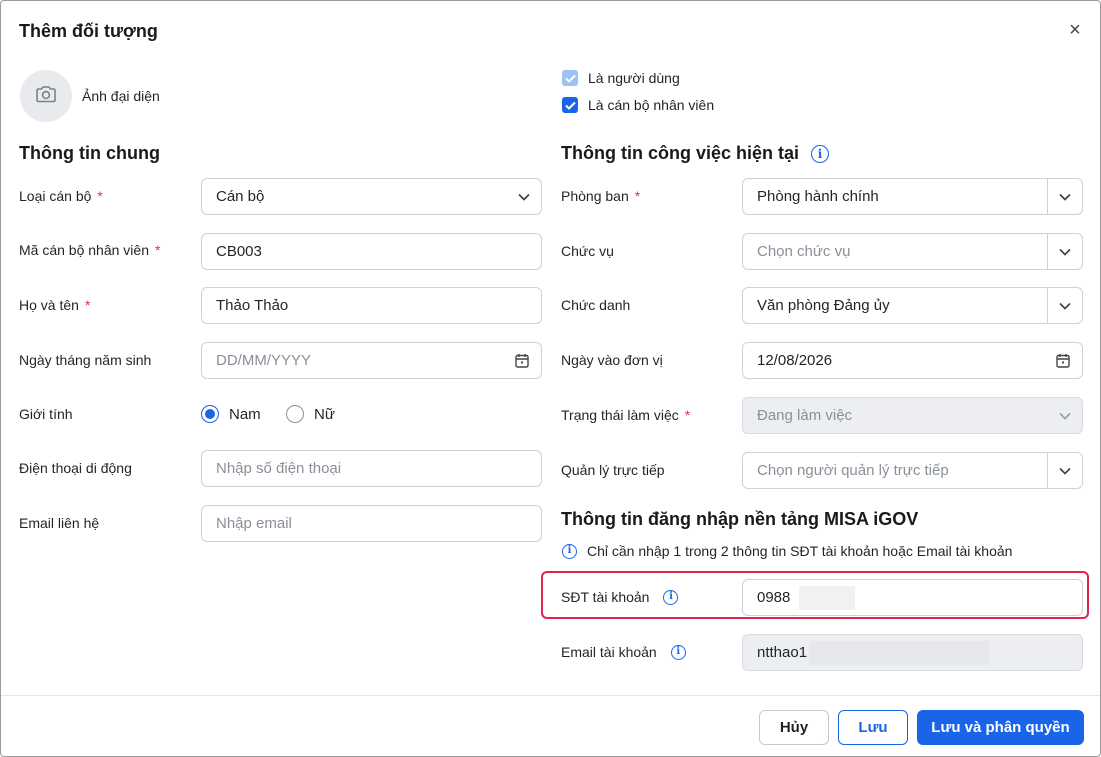  Describe the element at coordinates (550, 695) in the screenshot. I see `footer-divider` at that location.